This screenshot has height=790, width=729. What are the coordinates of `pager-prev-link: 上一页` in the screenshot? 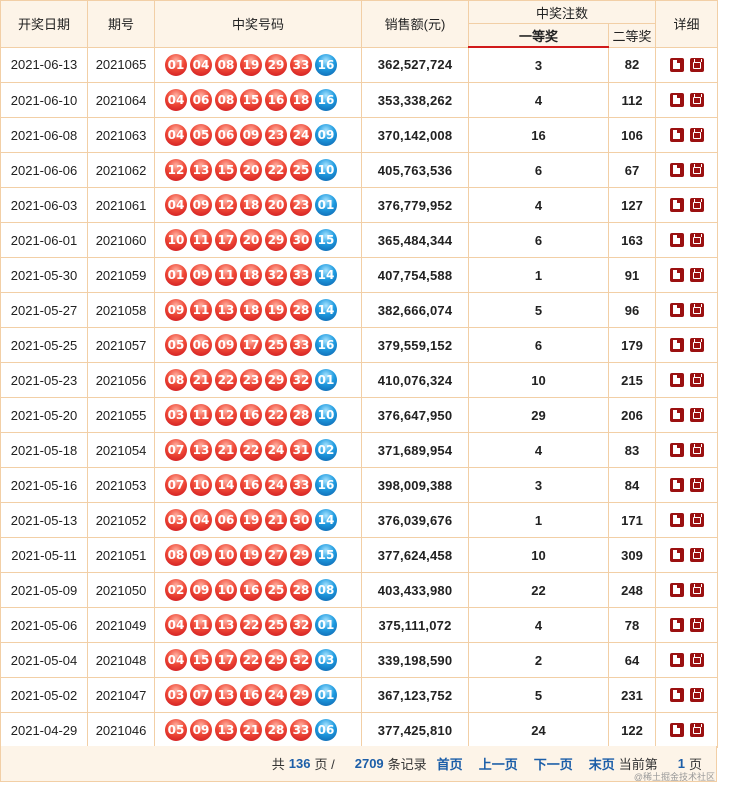 It's located at (498, 763).